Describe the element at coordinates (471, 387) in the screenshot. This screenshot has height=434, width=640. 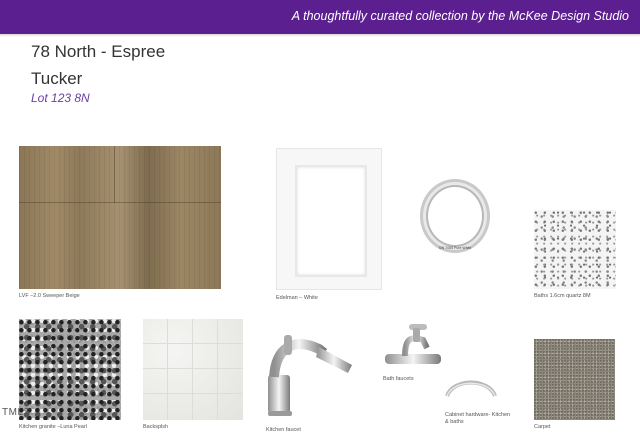
I see `cabinet-pull-image` at that location.